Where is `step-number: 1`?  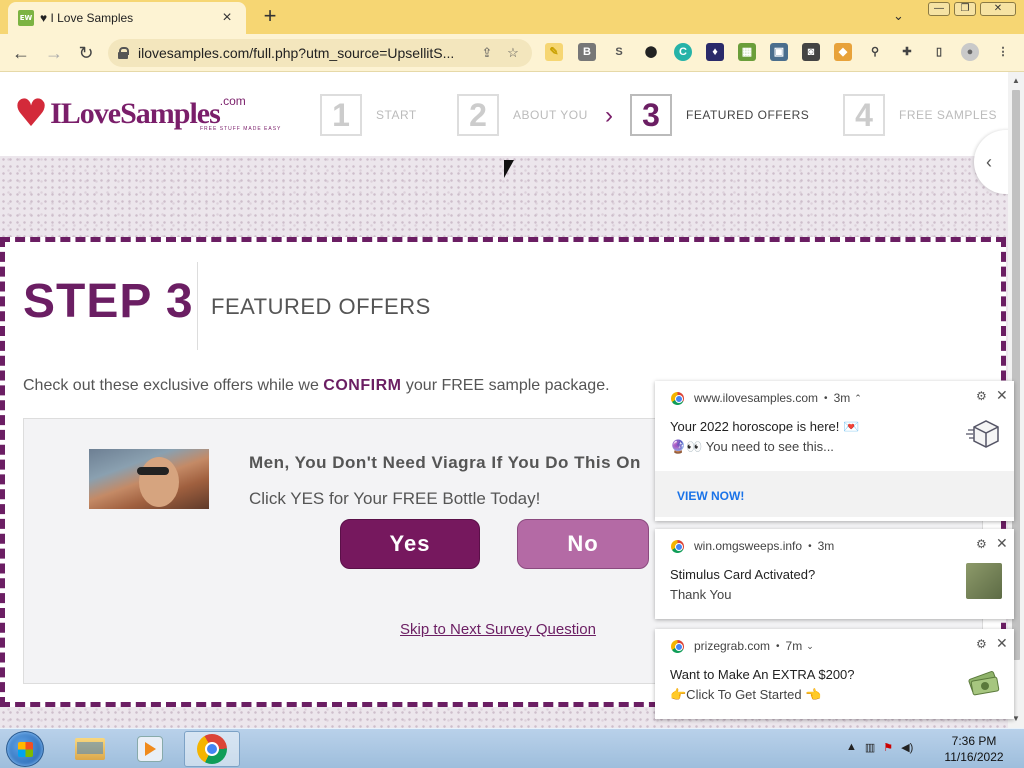 step-number: 1 is located at coordinates (341, 115).